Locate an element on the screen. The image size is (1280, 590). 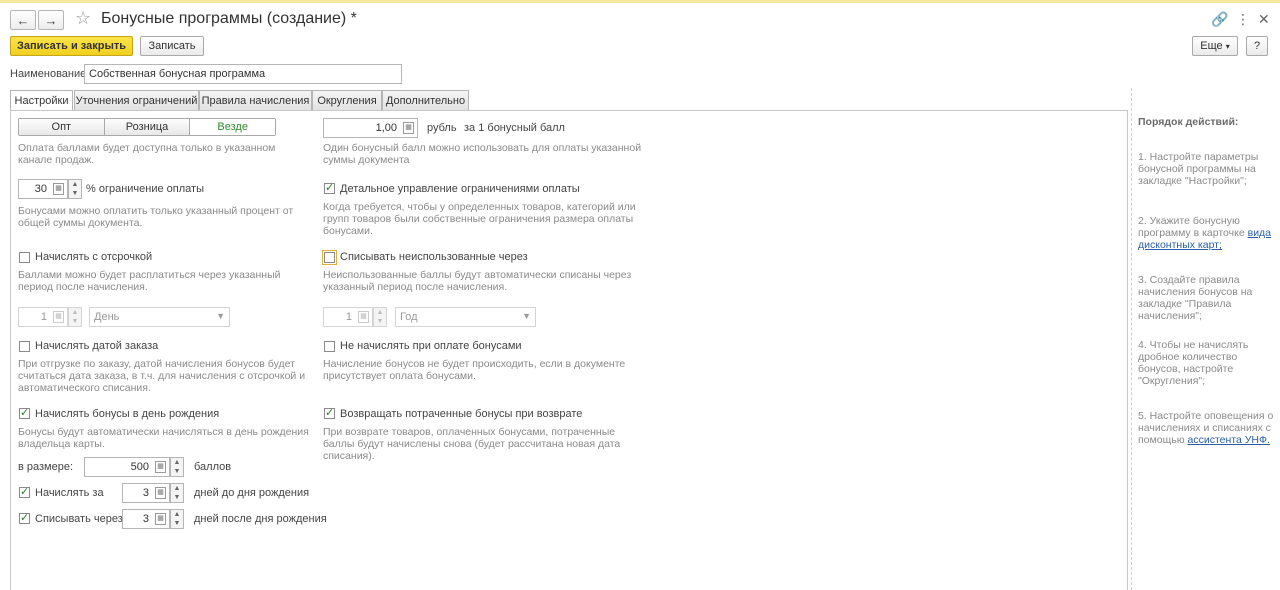
delayed-period-value: День is located at coordinates (107, 317).